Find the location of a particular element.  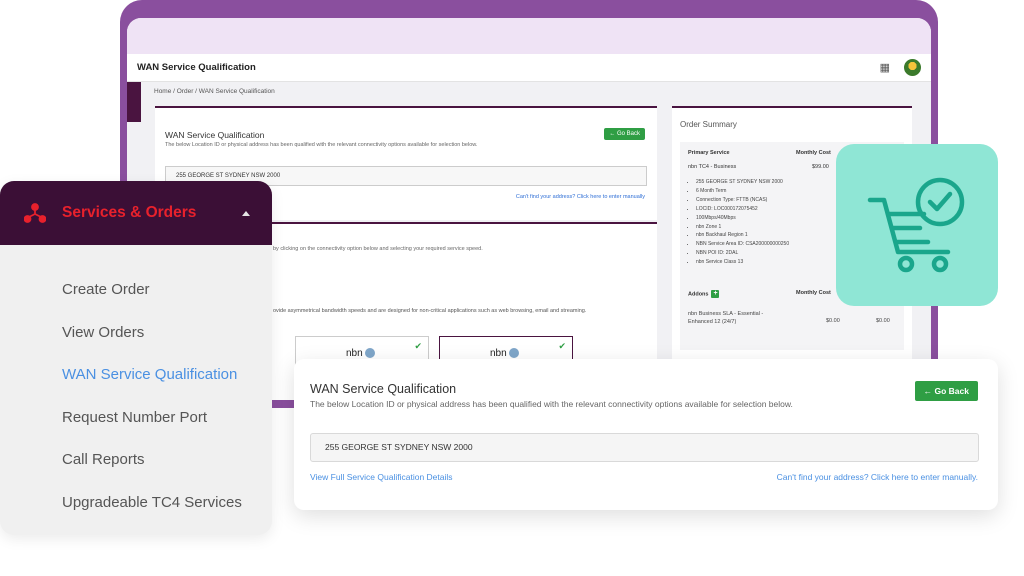

browser-topbar is located at coordinates (529, 36).